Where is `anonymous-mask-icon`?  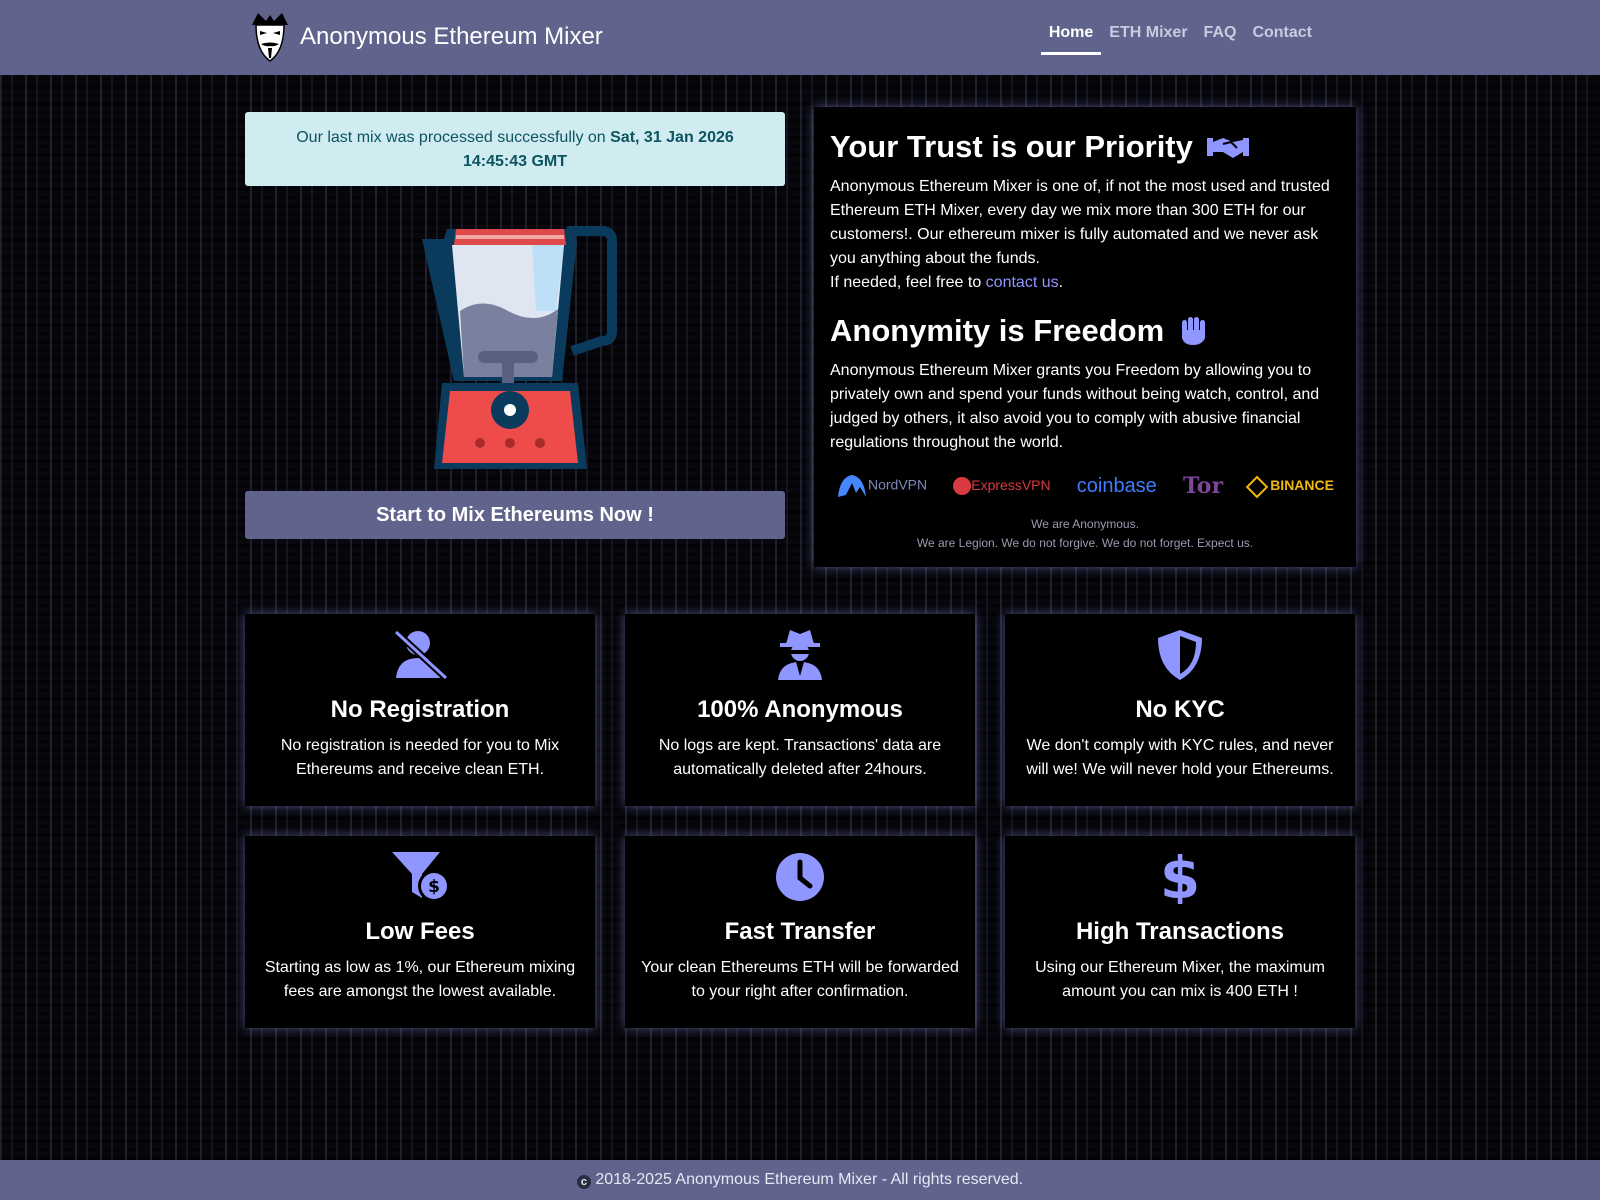
anonymous-mask-icon is located at coordinates (270, 37).